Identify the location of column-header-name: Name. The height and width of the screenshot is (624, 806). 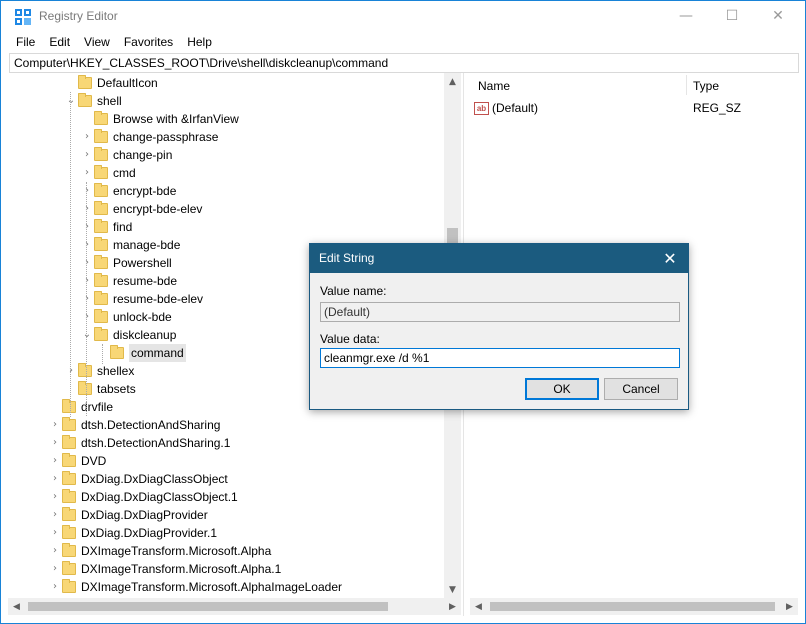
(494, 86).